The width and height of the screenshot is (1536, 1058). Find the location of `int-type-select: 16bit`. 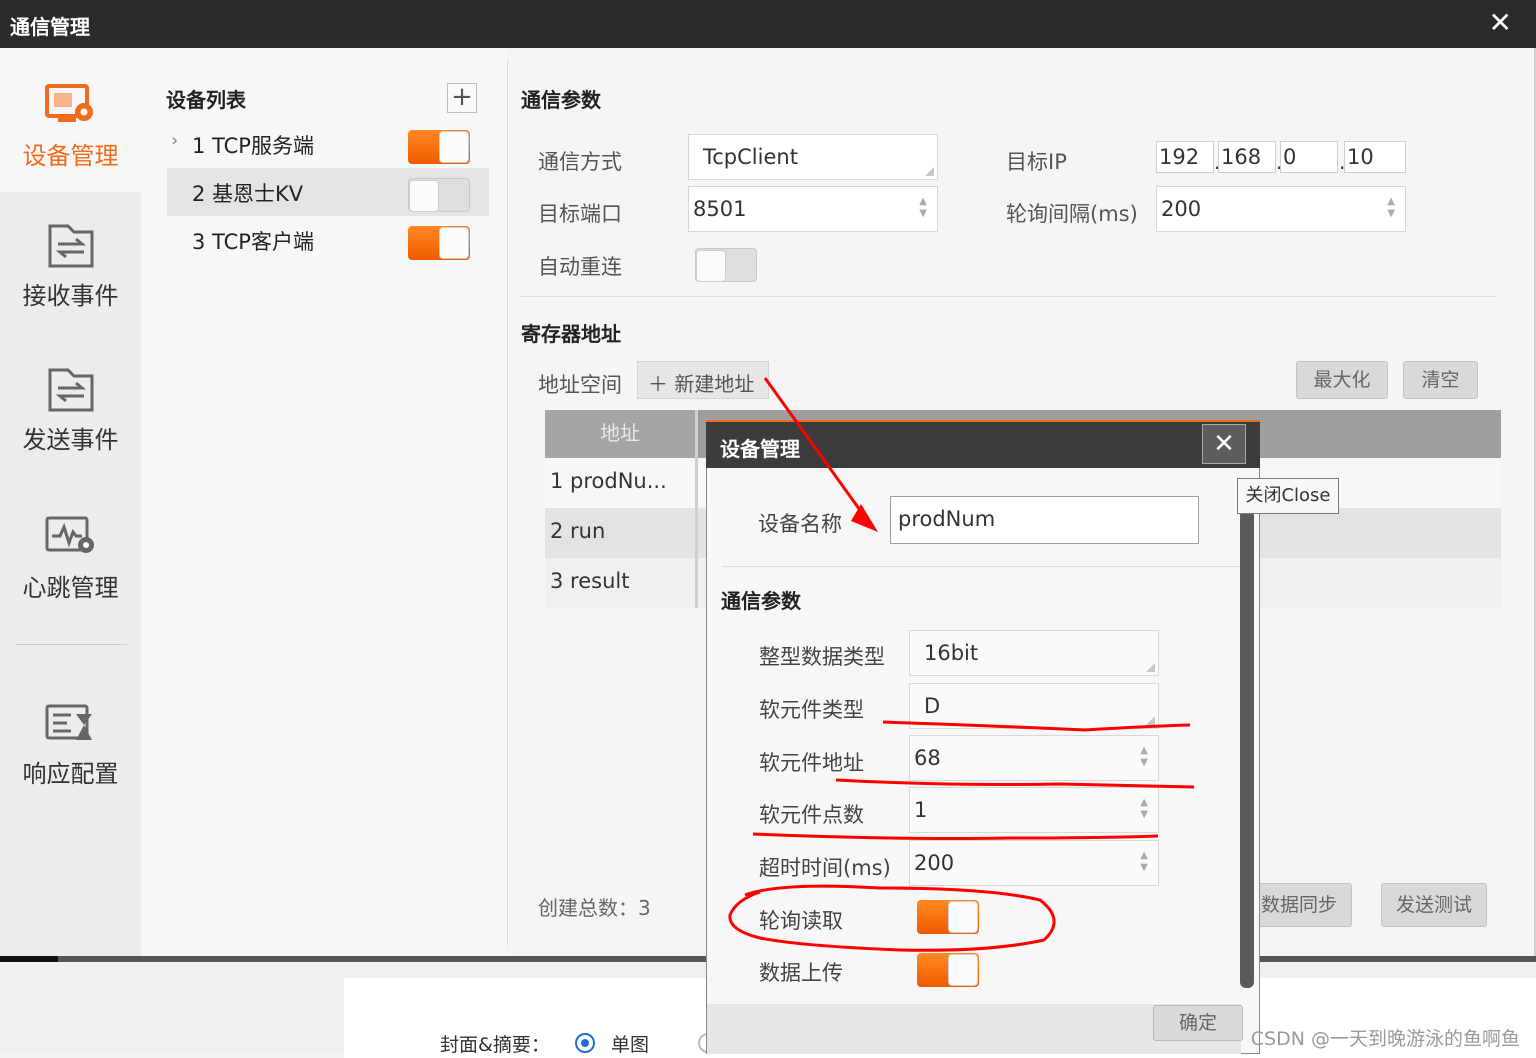

int-type-select: 16bit is located at coordinates (1034, 653).